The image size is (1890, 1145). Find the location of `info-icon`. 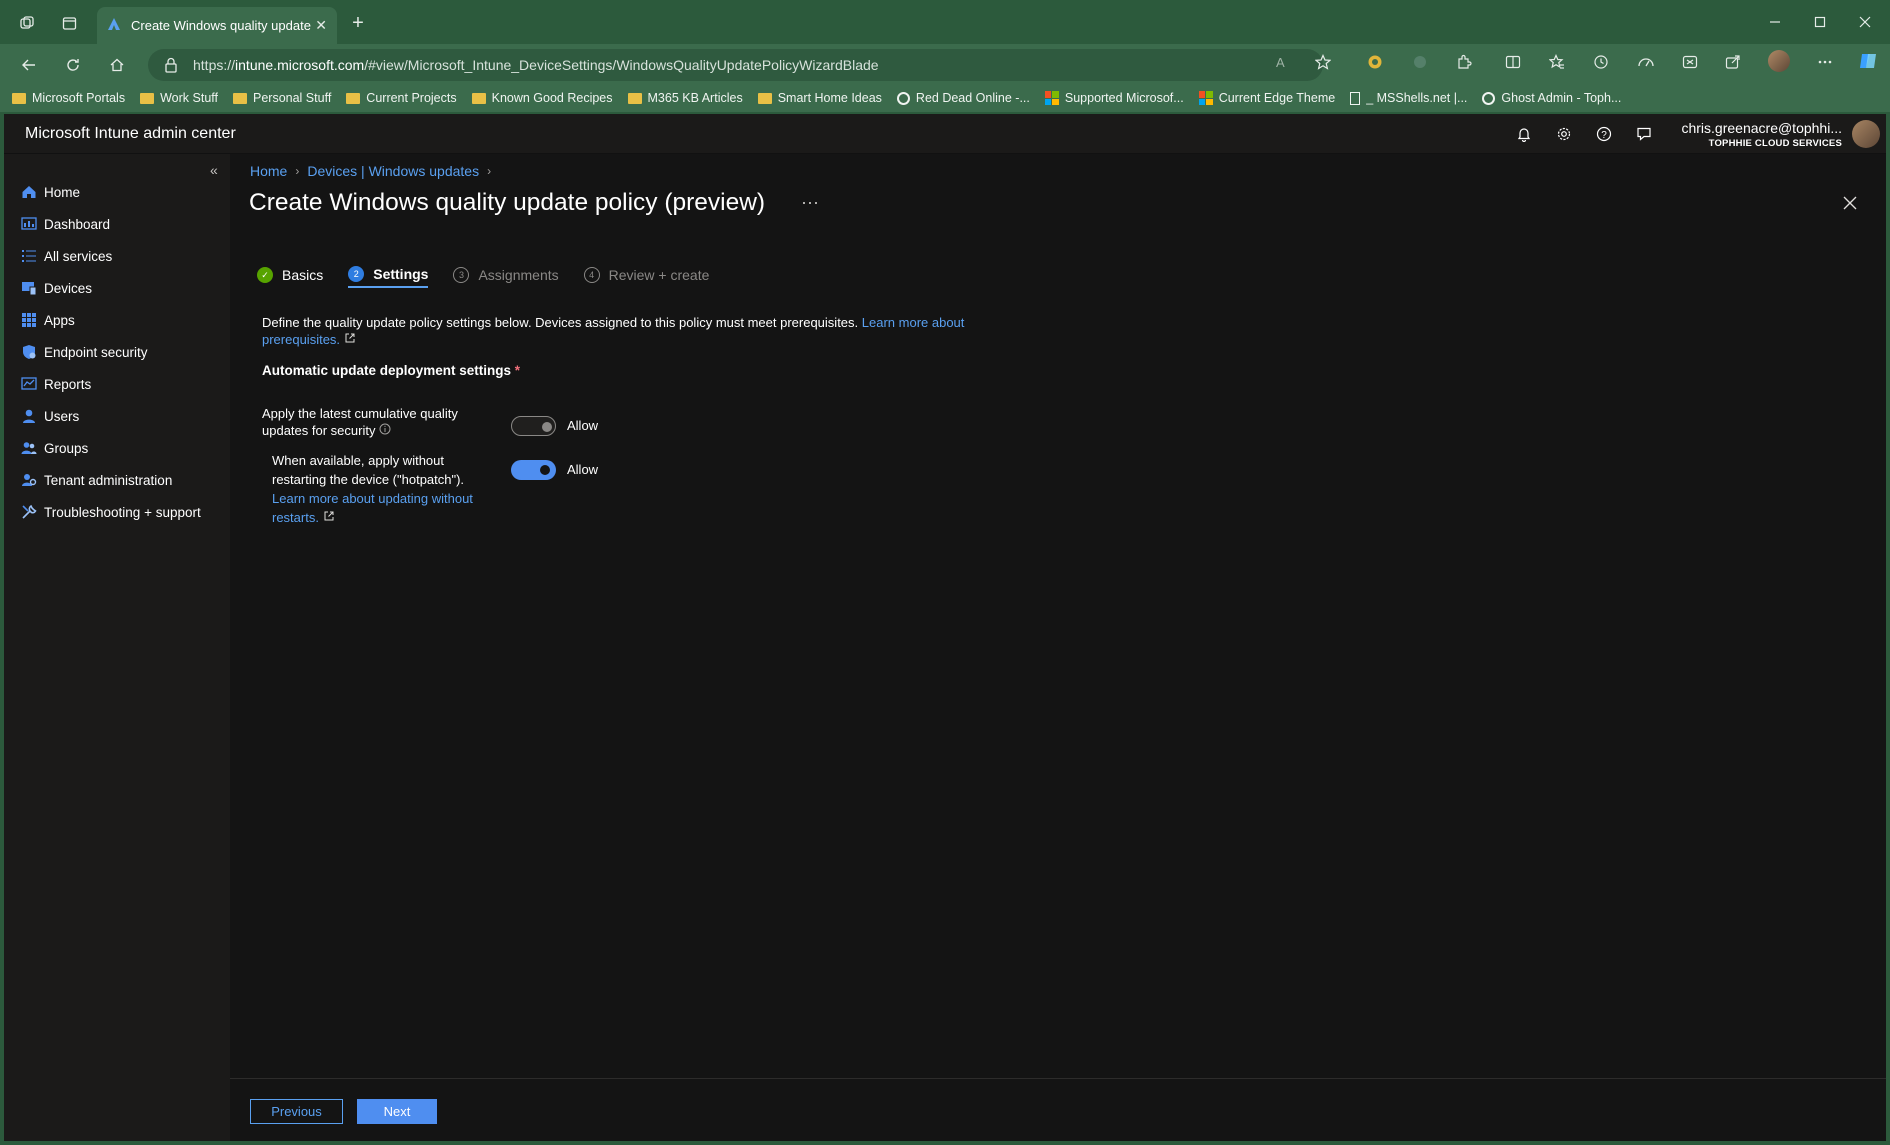

info-icon is located at coordinates (385, 430).